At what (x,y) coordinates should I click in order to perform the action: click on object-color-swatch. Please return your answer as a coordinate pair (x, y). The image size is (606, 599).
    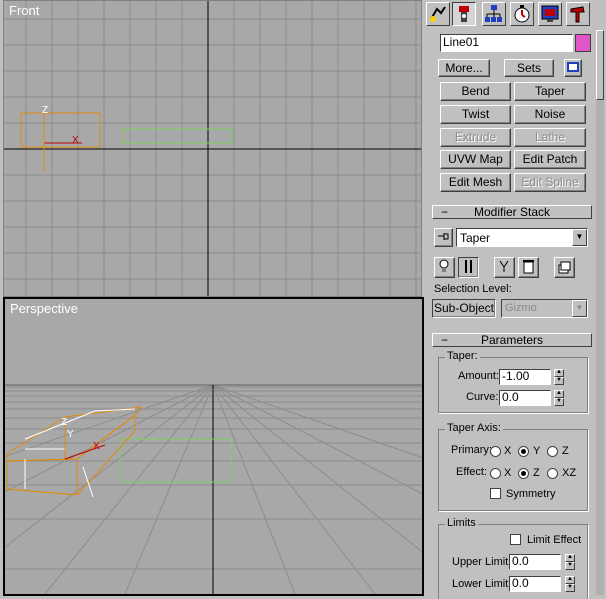
    Looking at the image, I should click on (583, 43).